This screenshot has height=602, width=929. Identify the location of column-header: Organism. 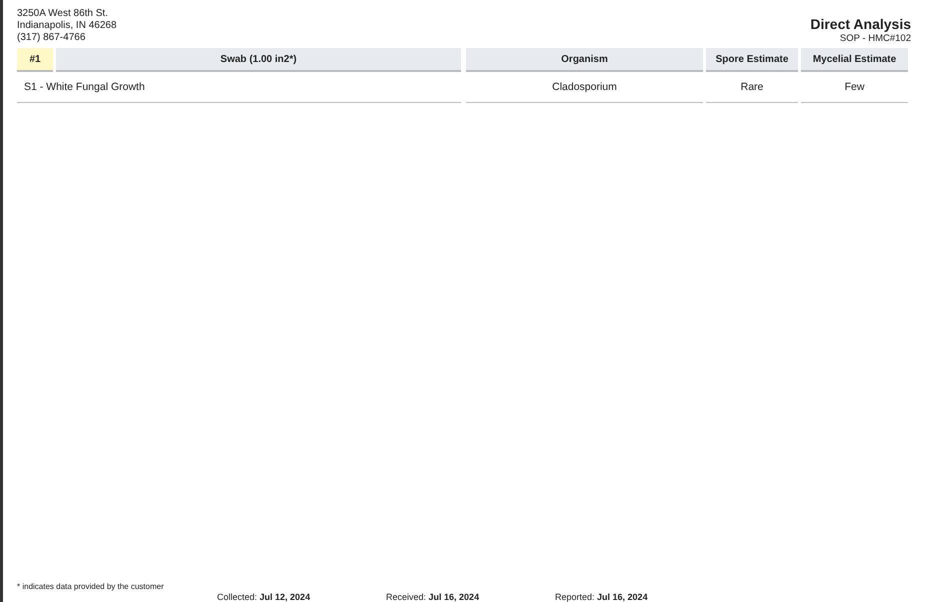
(584, 60).